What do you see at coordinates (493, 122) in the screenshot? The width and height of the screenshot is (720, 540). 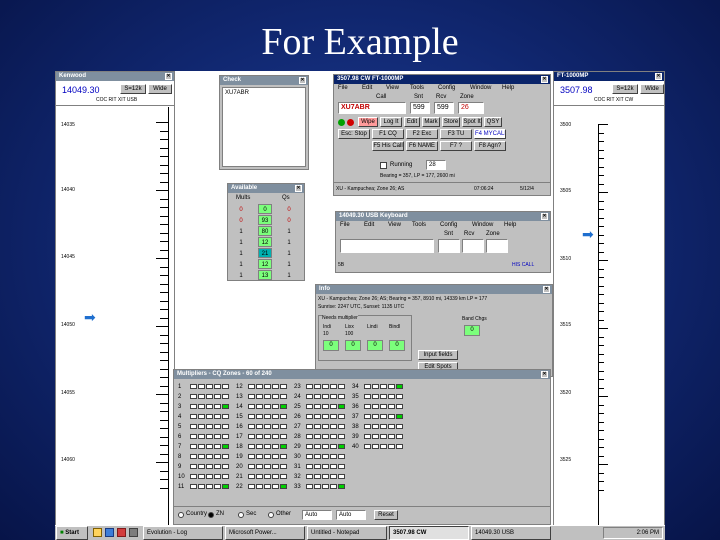 I see `action-button: QSY` at bounding box center [493, 122].